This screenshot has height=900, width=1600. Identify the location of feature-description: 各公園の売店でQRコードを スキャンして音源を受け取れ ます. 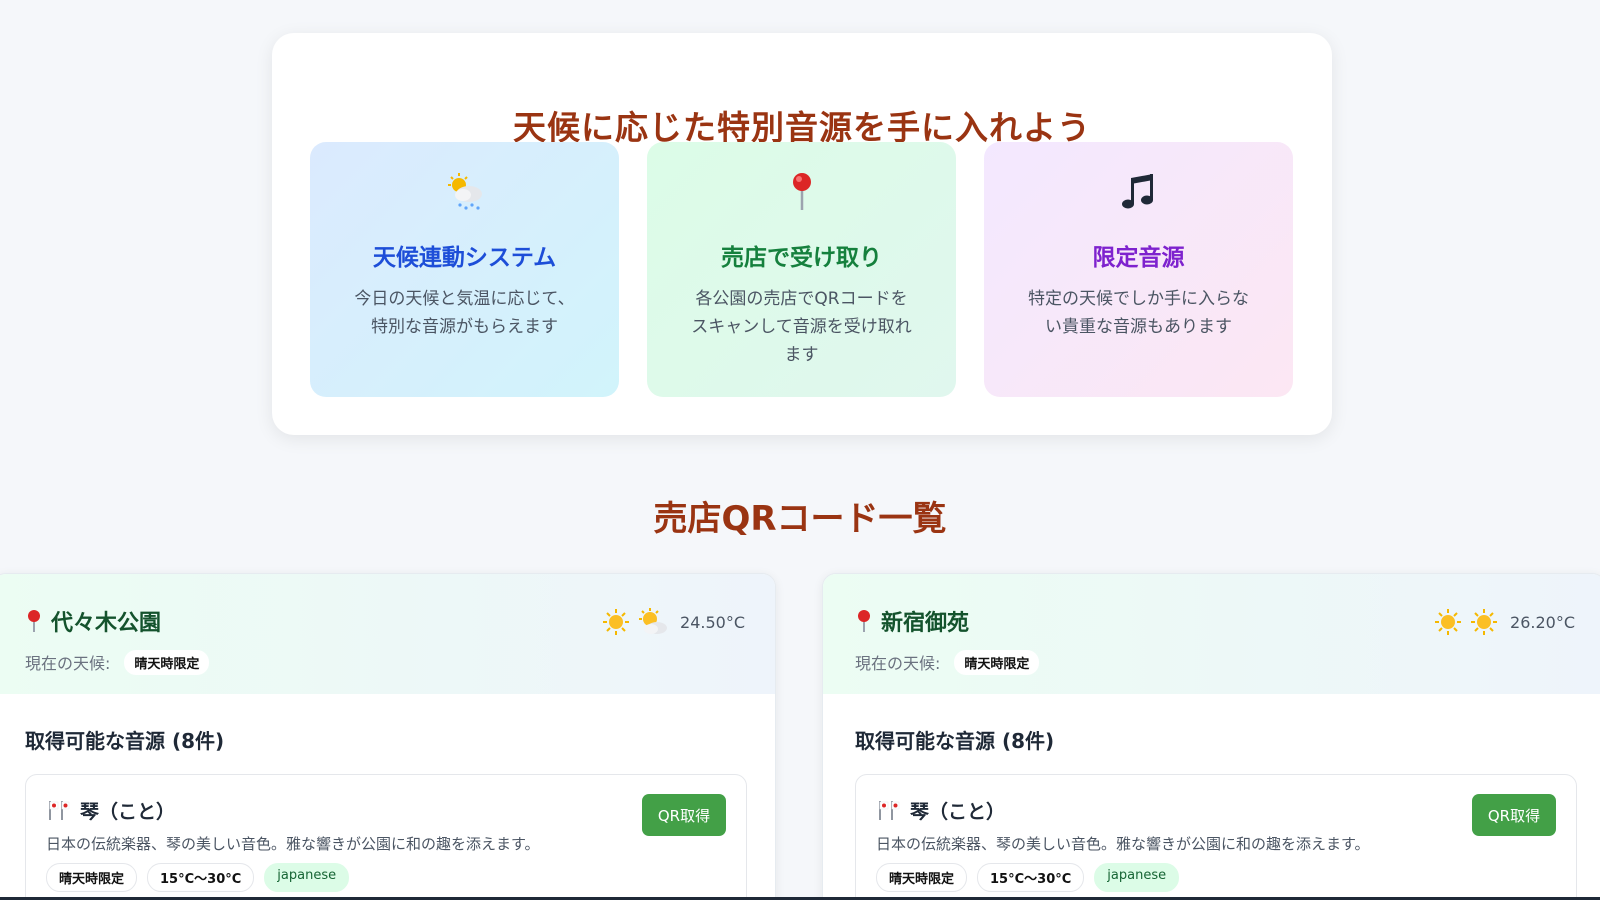
(801, 327).